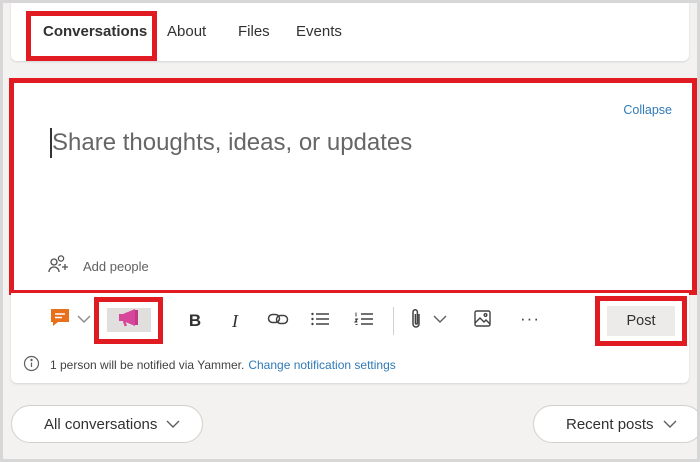 Image resolution: width=700 pixels, height=462 pixels. I want to click on message-type-button, so click(60, 320).